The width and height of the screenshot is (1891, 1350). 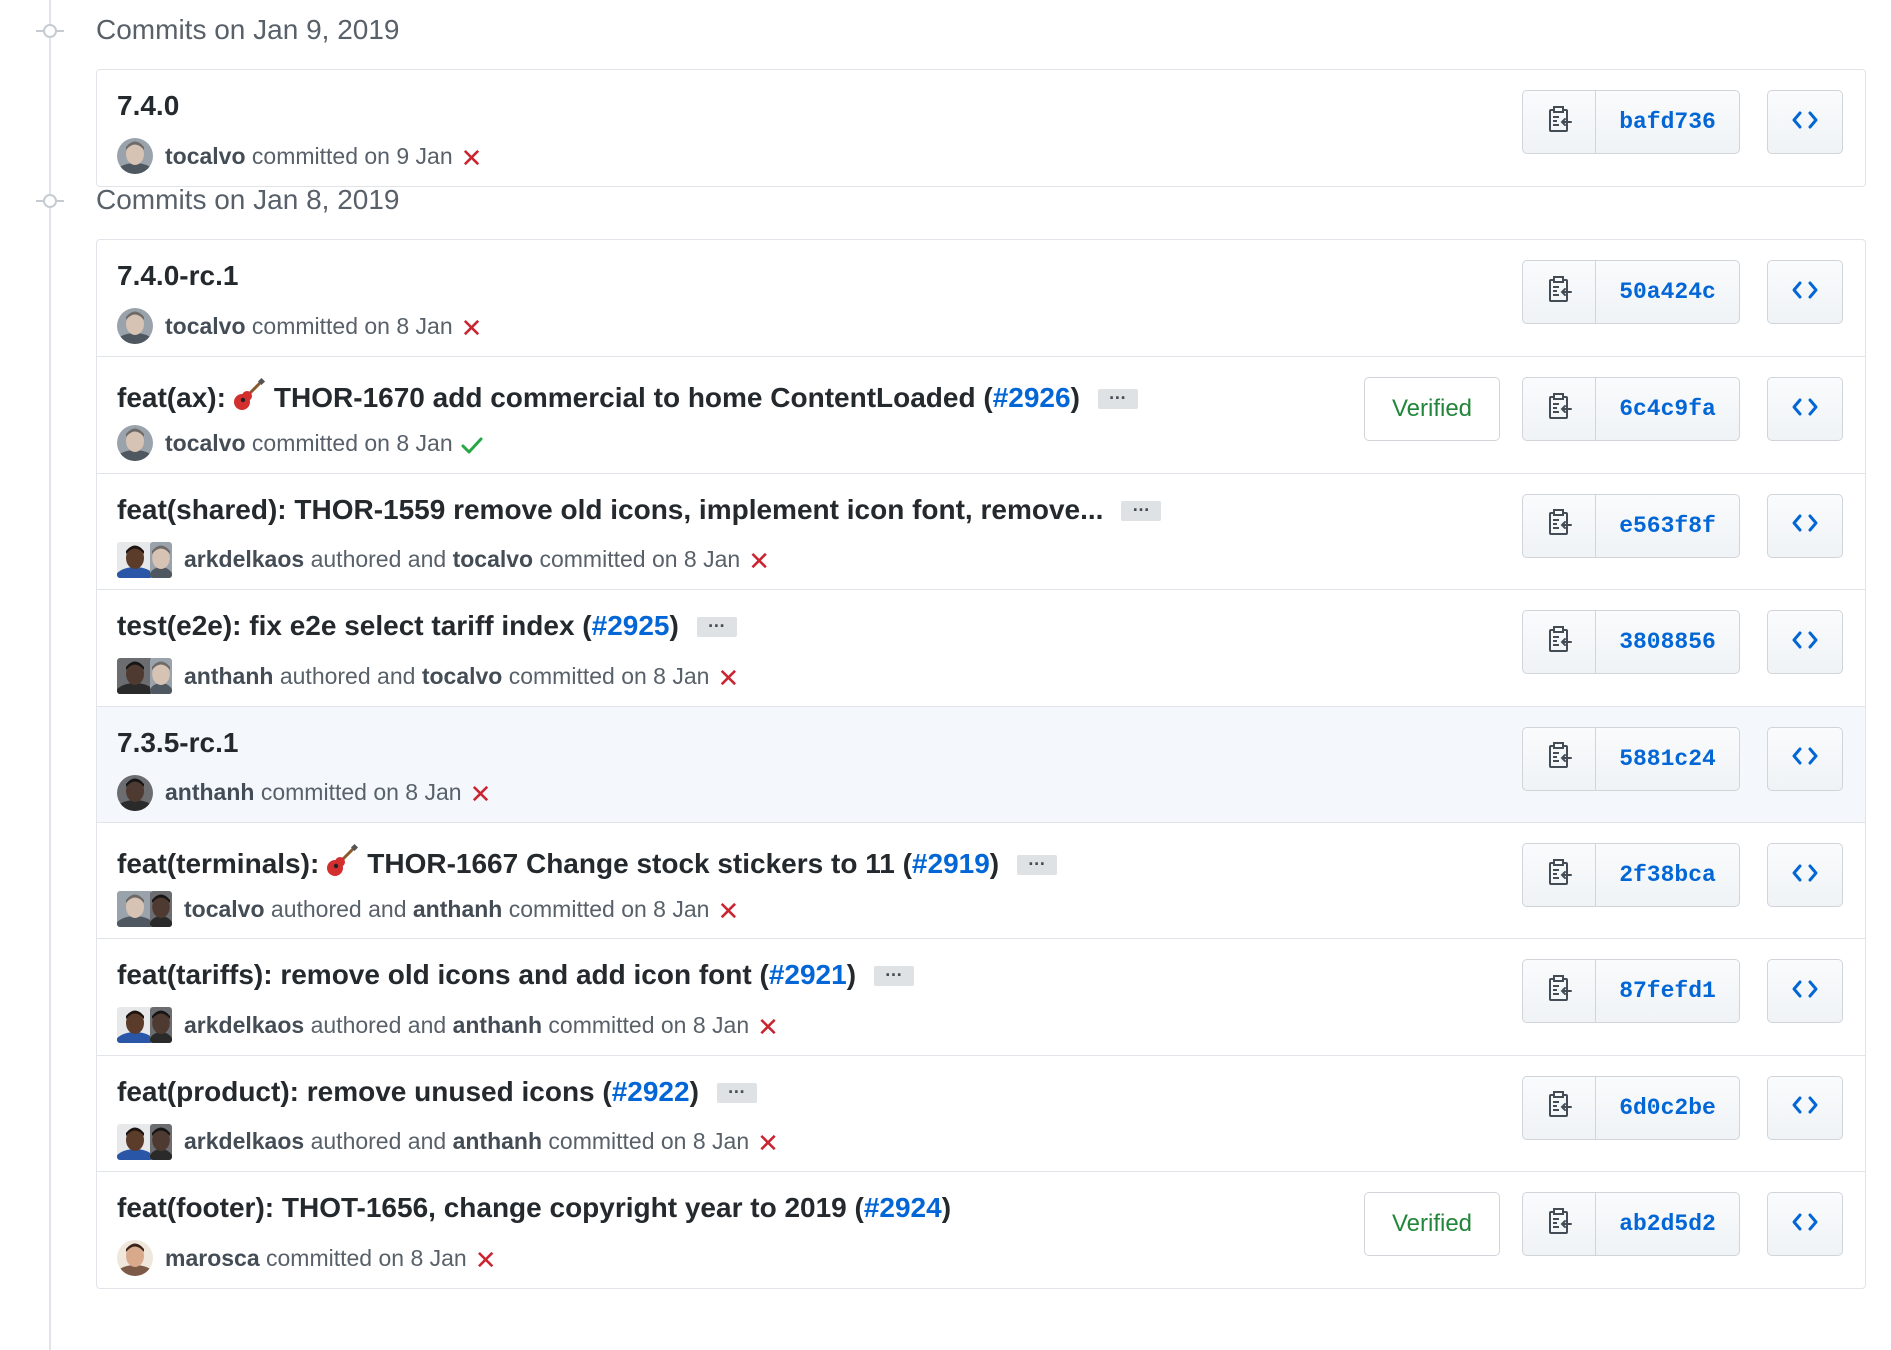 I want to click on commit-message: THOR-1667 Change stock stickers to 11 (, so click(x=639, y=864).